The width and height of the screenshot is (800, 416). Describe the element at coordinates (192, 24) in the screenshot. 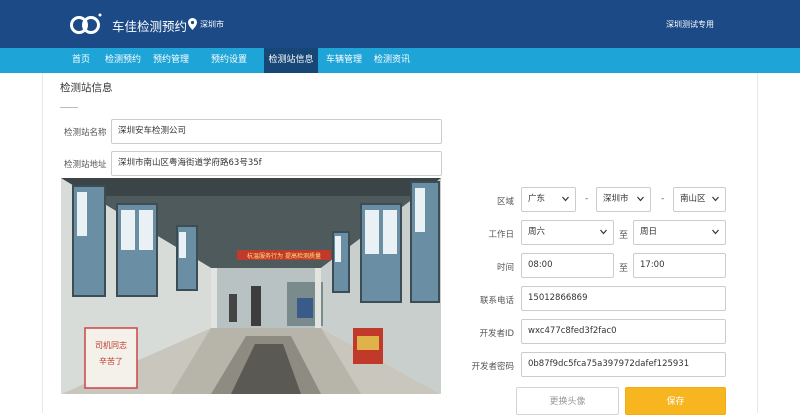

I see `location-pin-icon` at that location.